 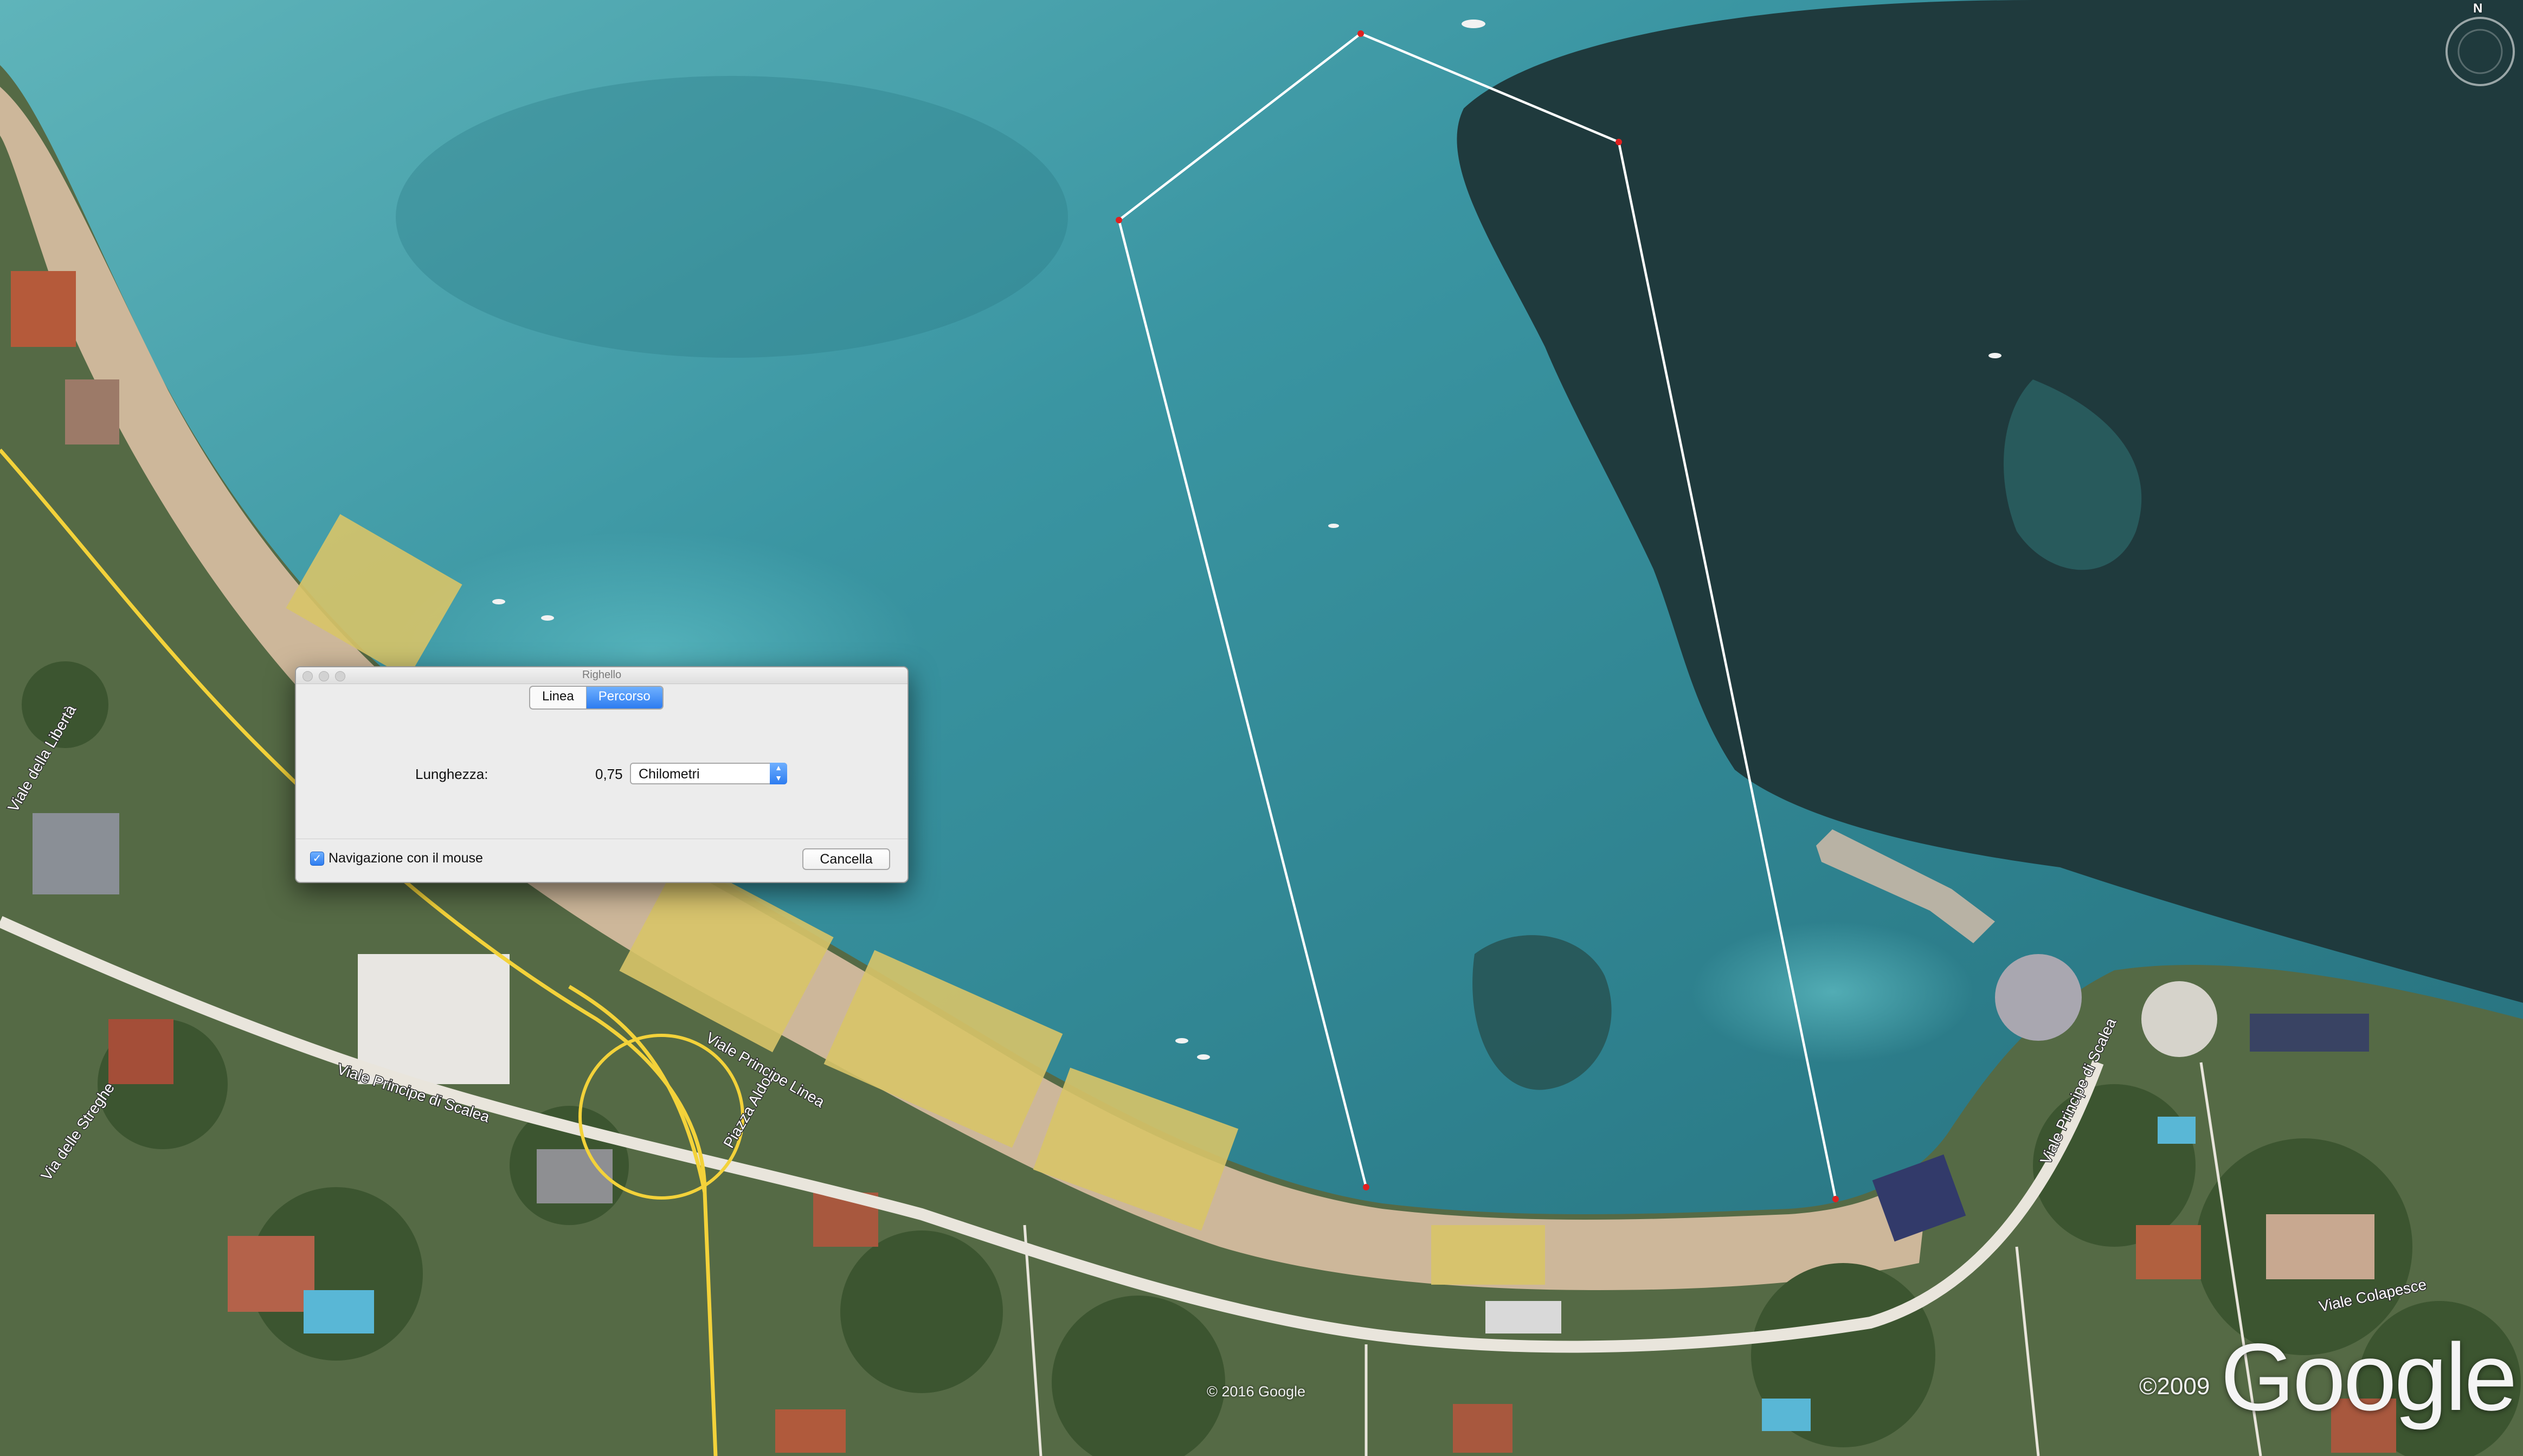 I want to click on copyright-year: ©2009, so click(x=2174, y=1386).